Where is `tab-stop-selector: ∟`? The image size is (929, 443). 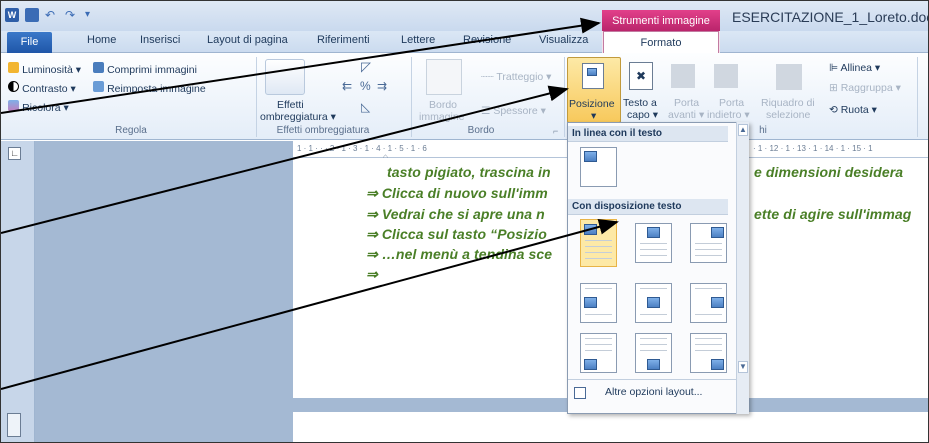 tab-stop-selector: ∟ is located at coordinates (14, 153).